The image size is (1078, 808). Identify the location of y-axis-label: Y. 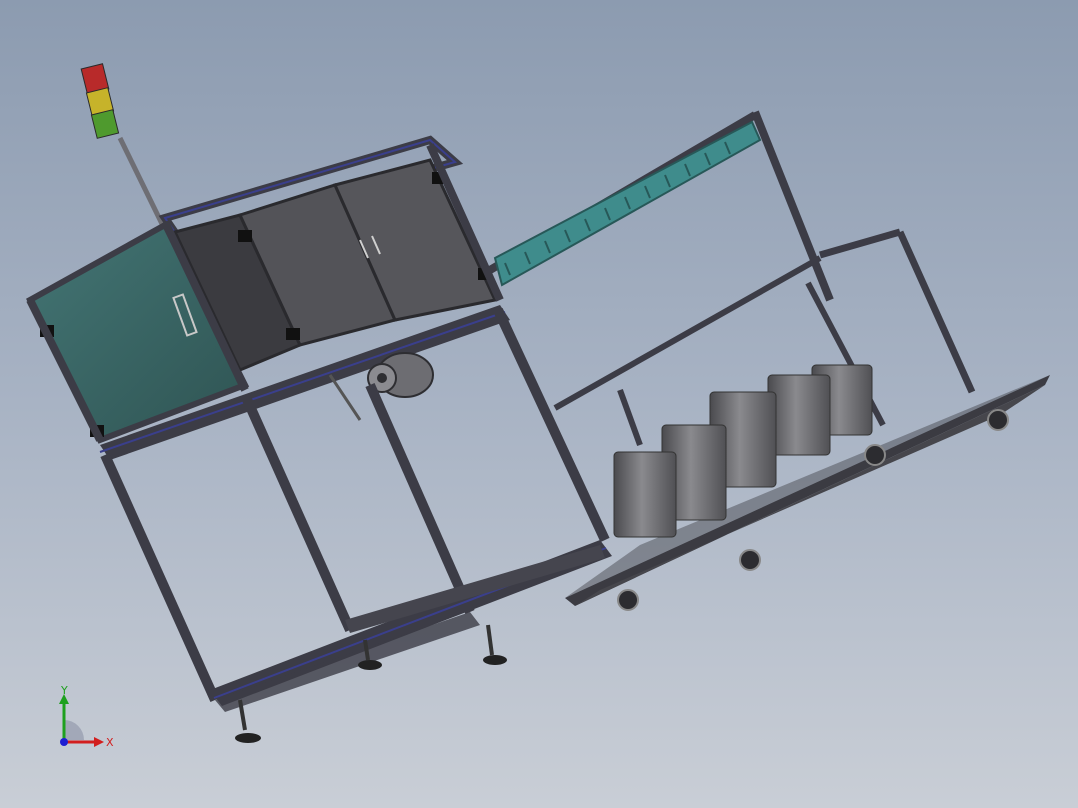
(64, 690).